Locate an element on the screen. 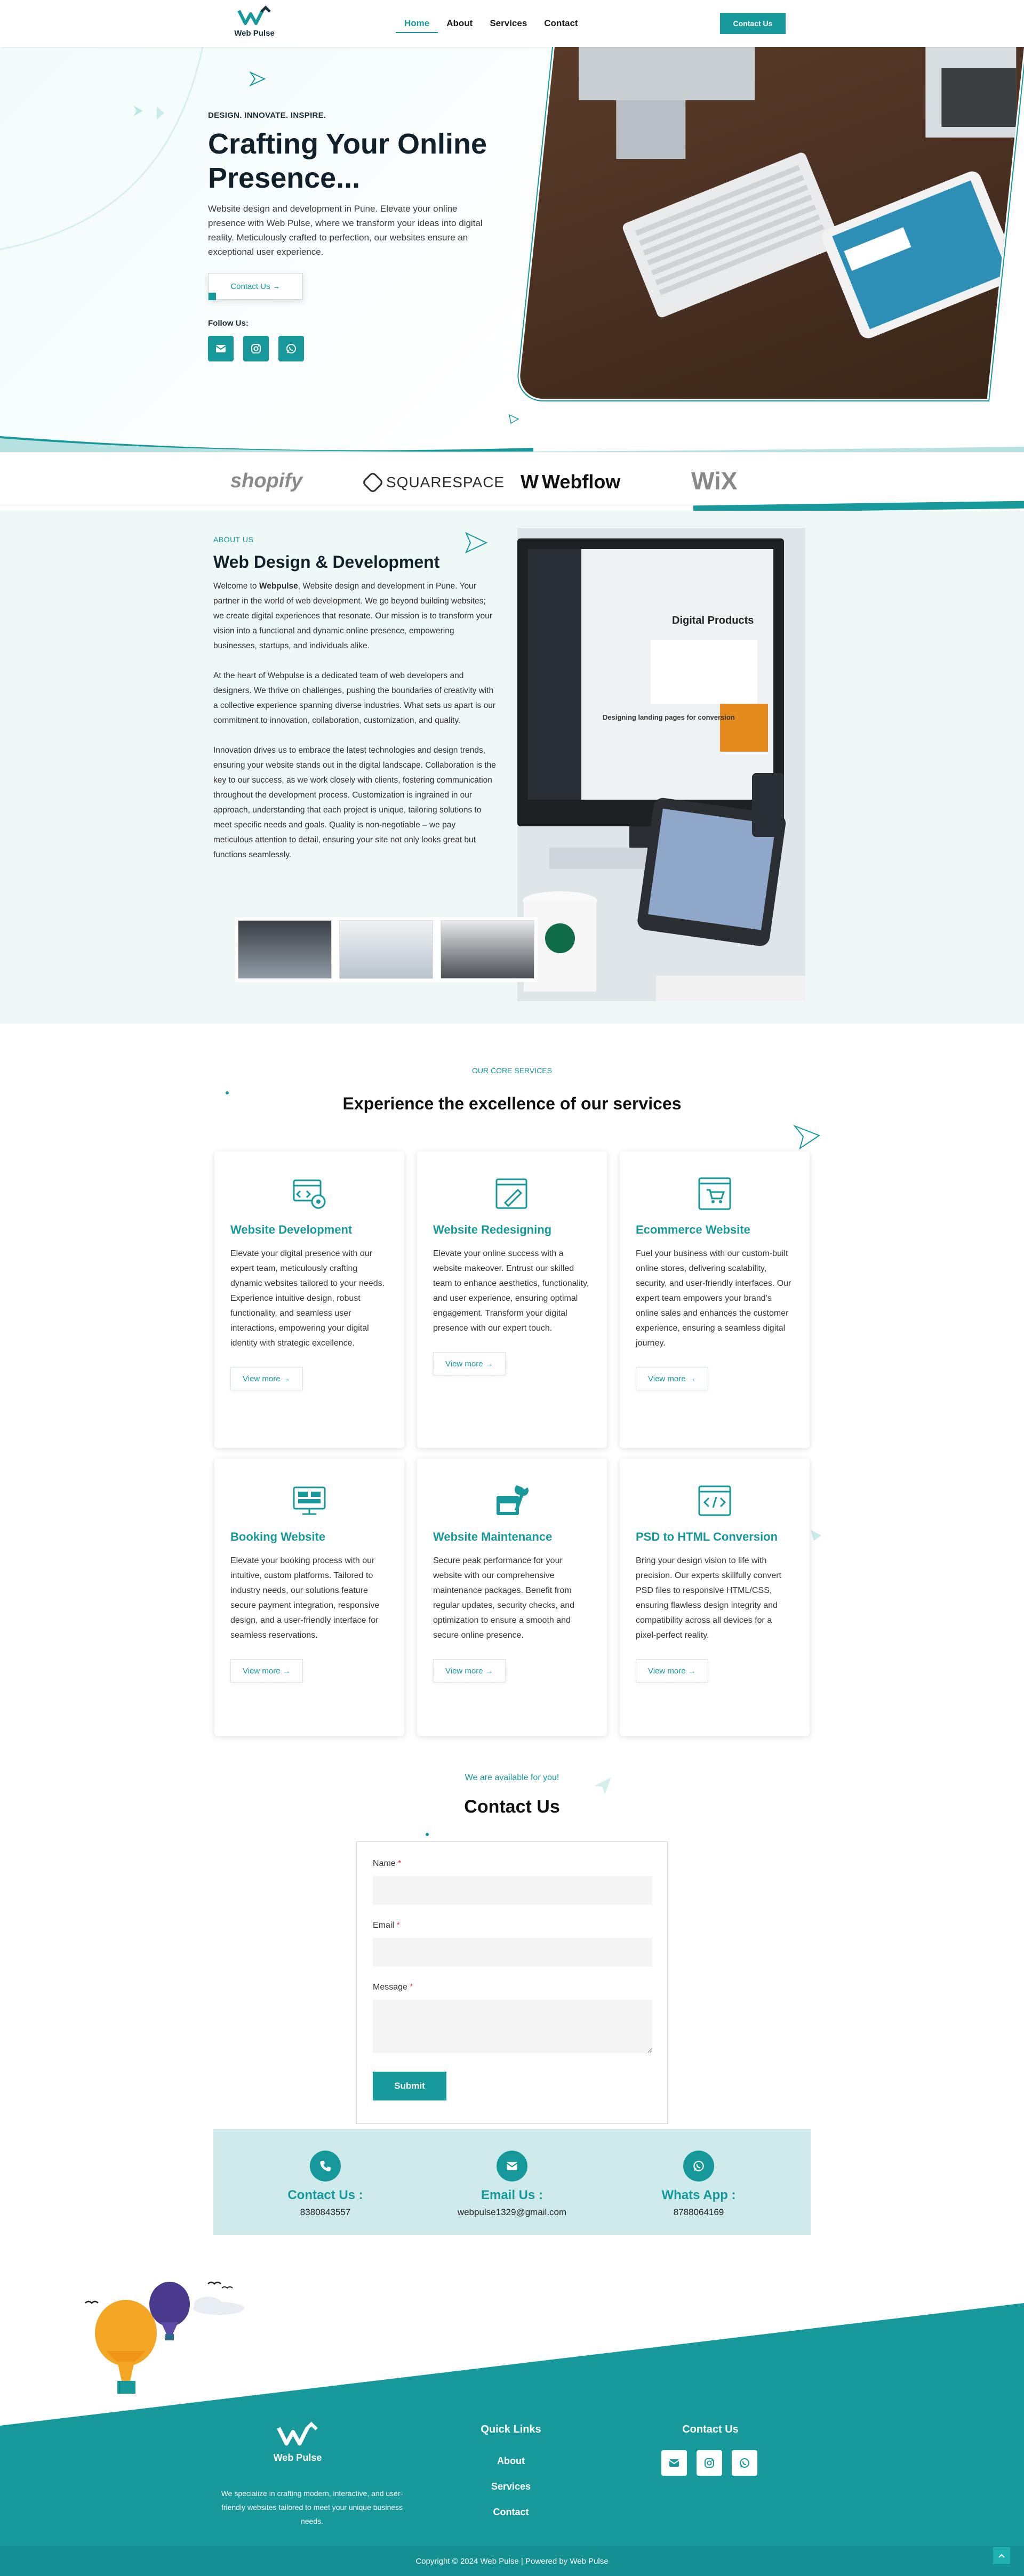 This screenshot has width=1024, height=2576. nav-link-services: Services is located at coordinates (508, 24).